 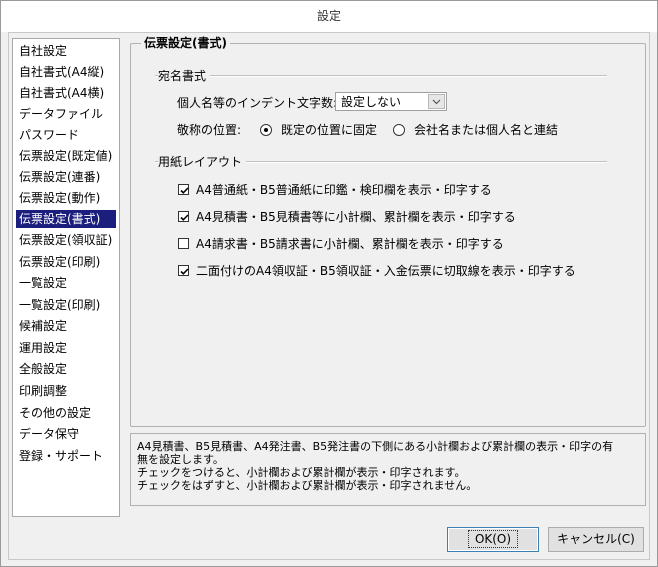 I want to click on sidebar-item-password: パスワード, so click(x=66, y=135).